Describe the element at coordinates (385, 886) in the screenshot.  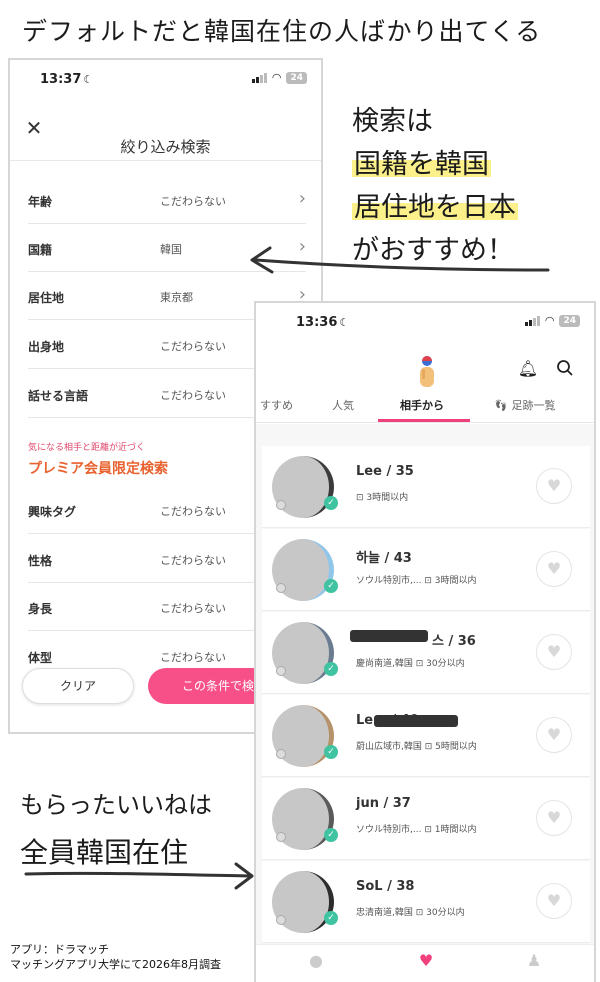
I see `user-name-age: SoL / 38` at that location.